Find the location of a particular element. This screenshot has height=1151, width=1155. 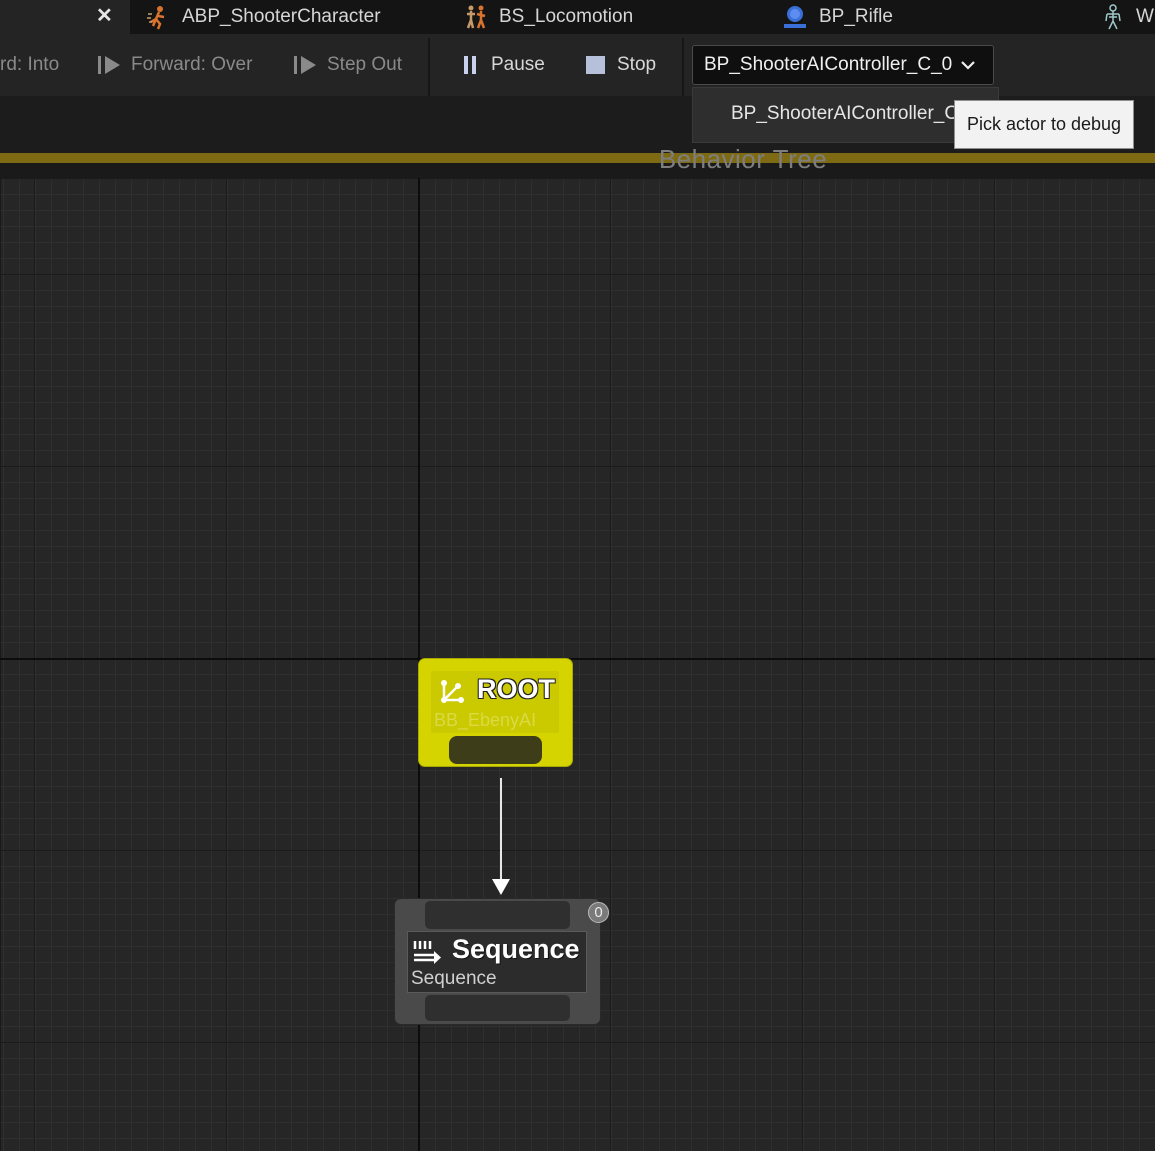

sequence-output-pin is located at coordinates (497, 1008).